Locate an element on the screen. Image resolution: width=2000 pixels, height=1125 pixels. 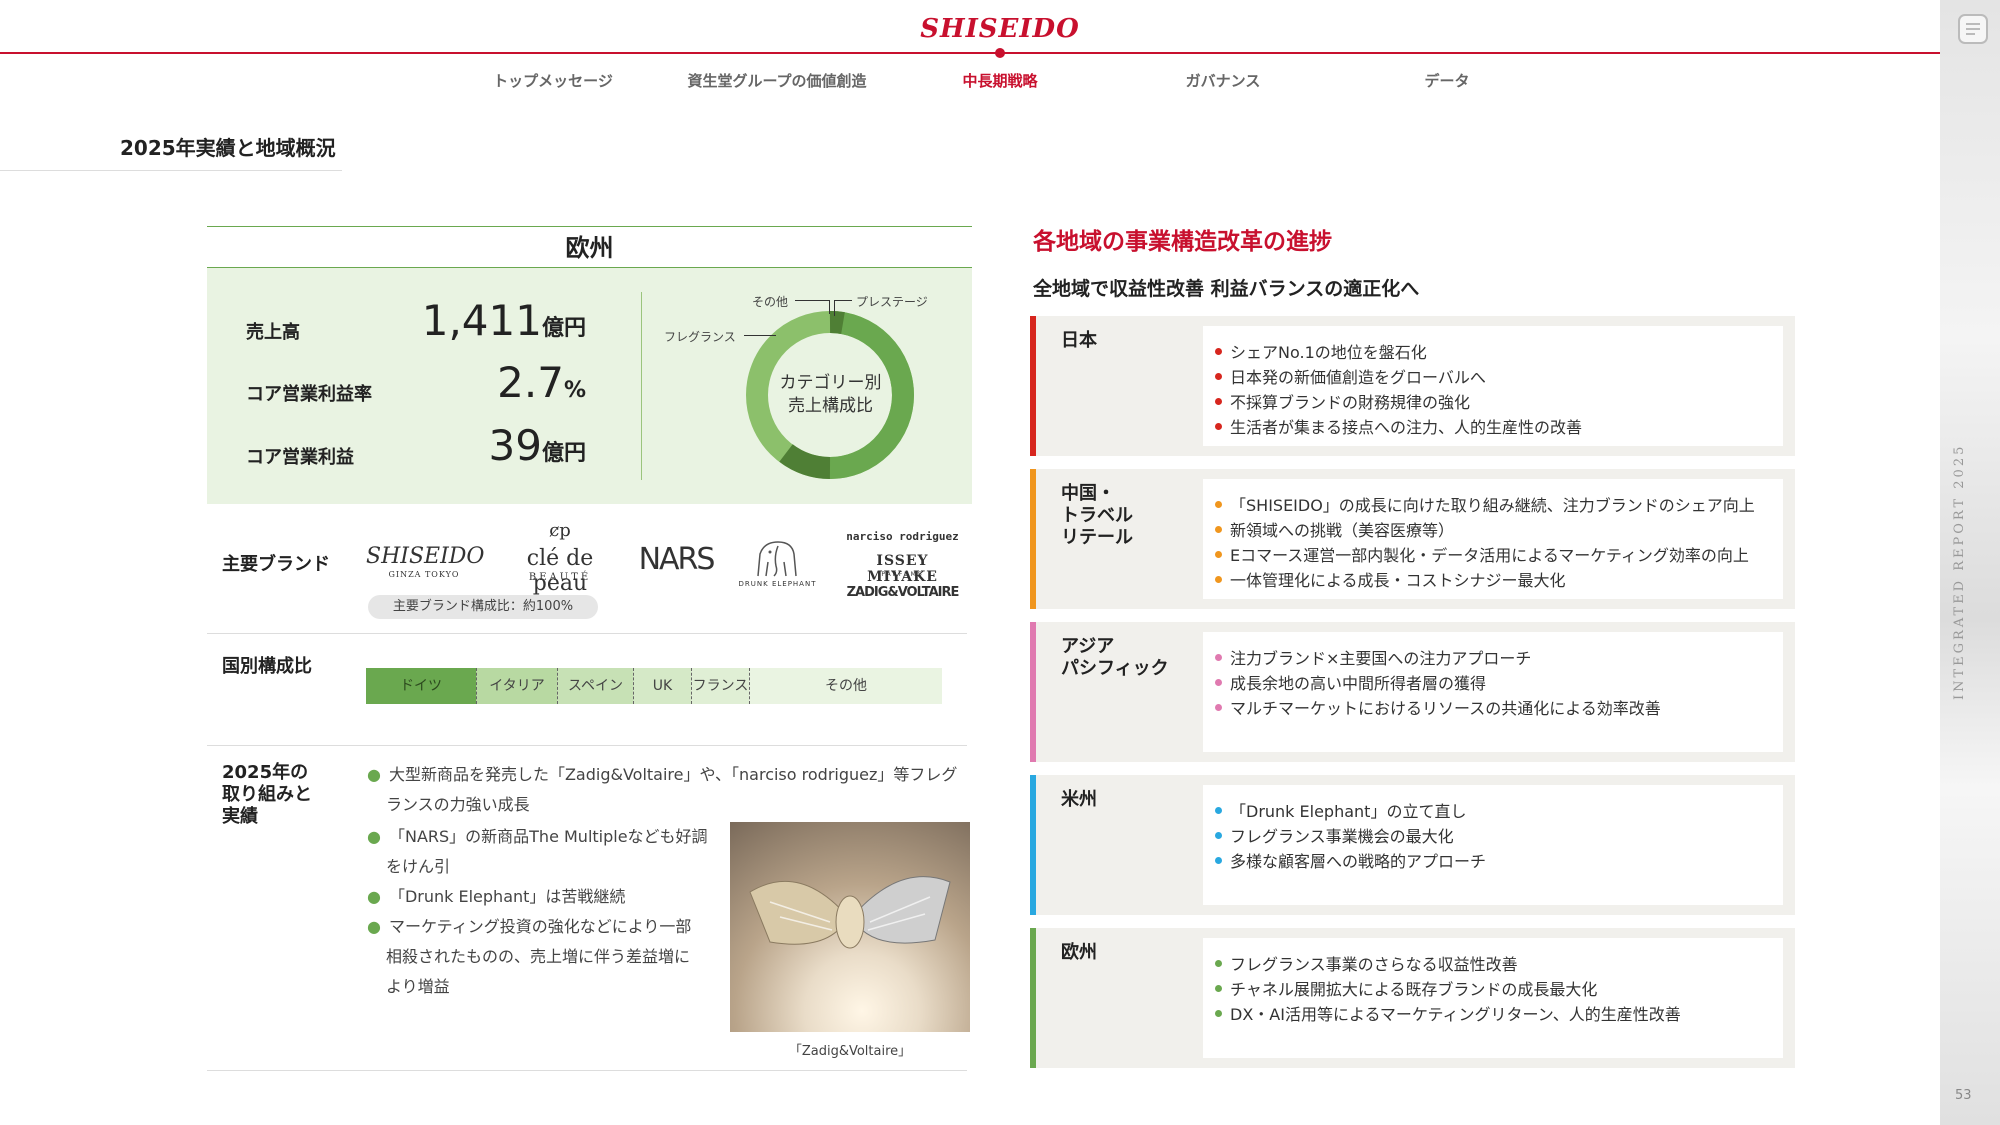
brand-logo-drunk-elephant: DRUNK ELEPHANT is located at coordinates (777, 584).